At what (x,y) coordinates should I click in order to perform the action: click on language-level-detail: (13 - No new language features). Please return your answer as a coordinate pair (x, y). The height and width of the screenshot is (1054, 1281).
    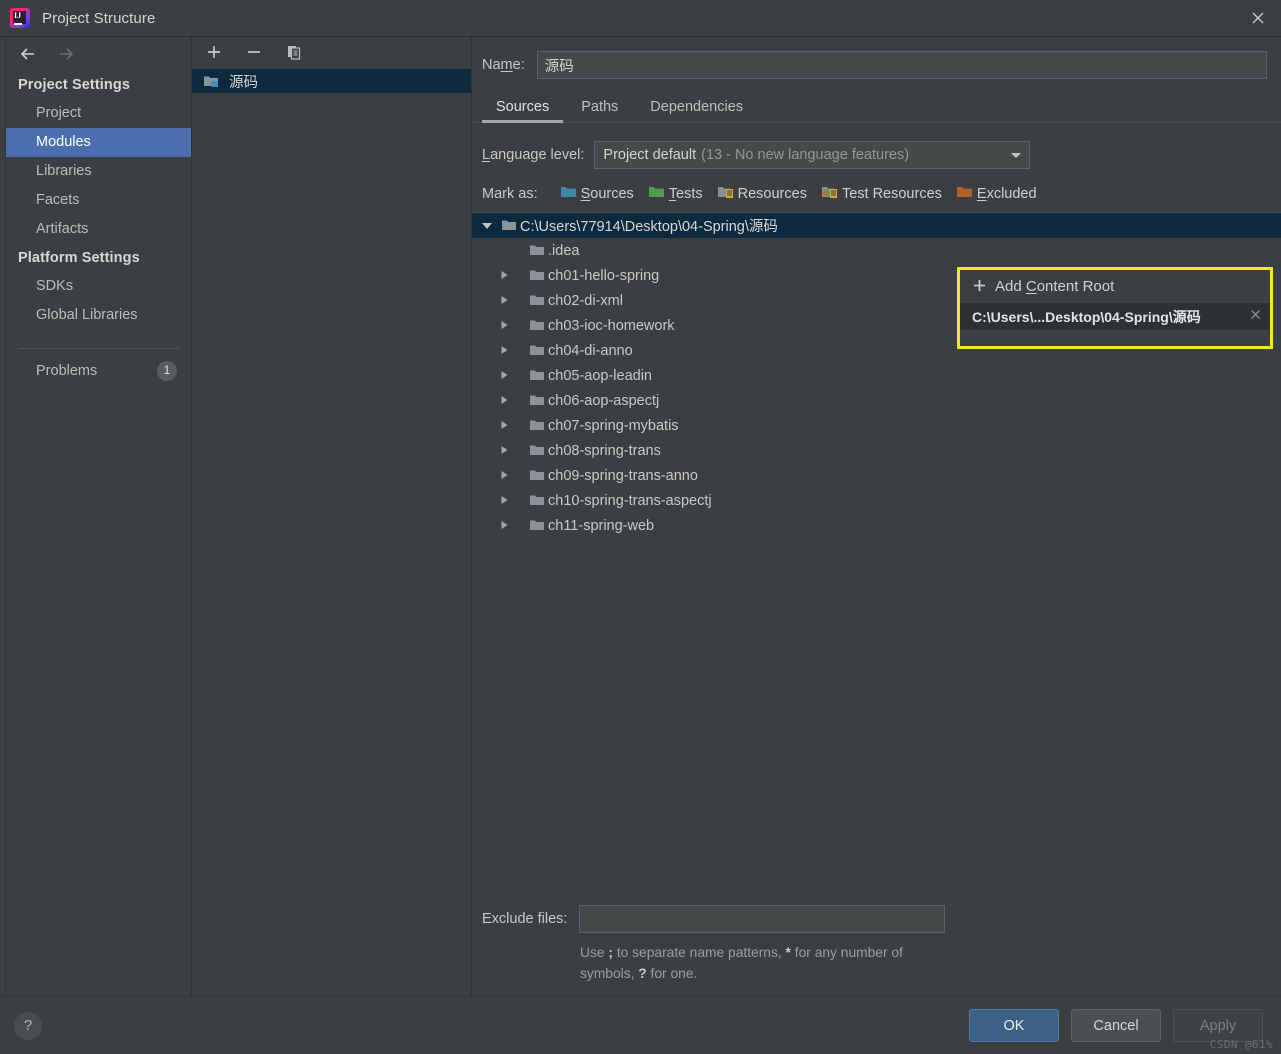
    Looking at the image, I should click on (805, 155).